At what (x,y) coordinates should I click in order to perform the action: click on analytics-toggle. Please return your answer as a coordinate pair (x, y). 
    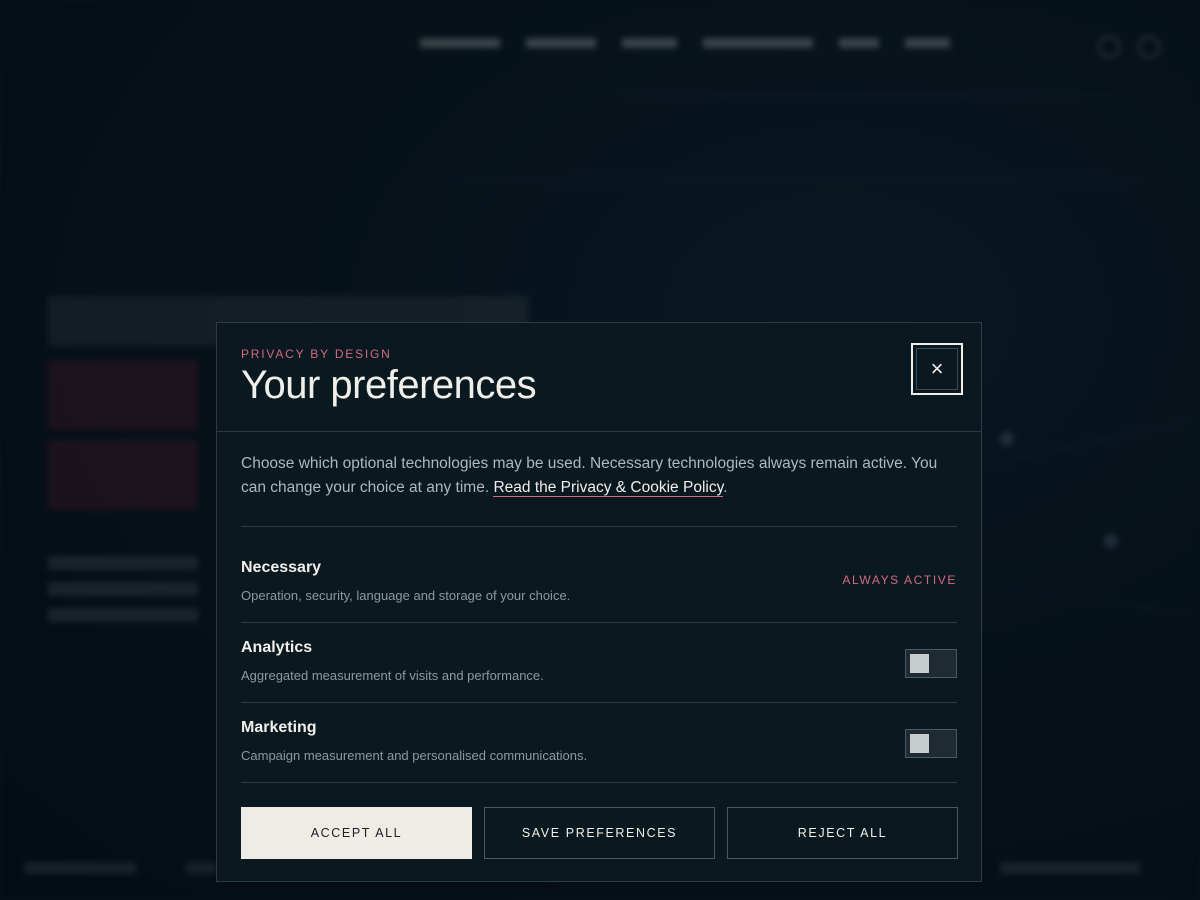
    Looking at the image, I should click on (931, 663).